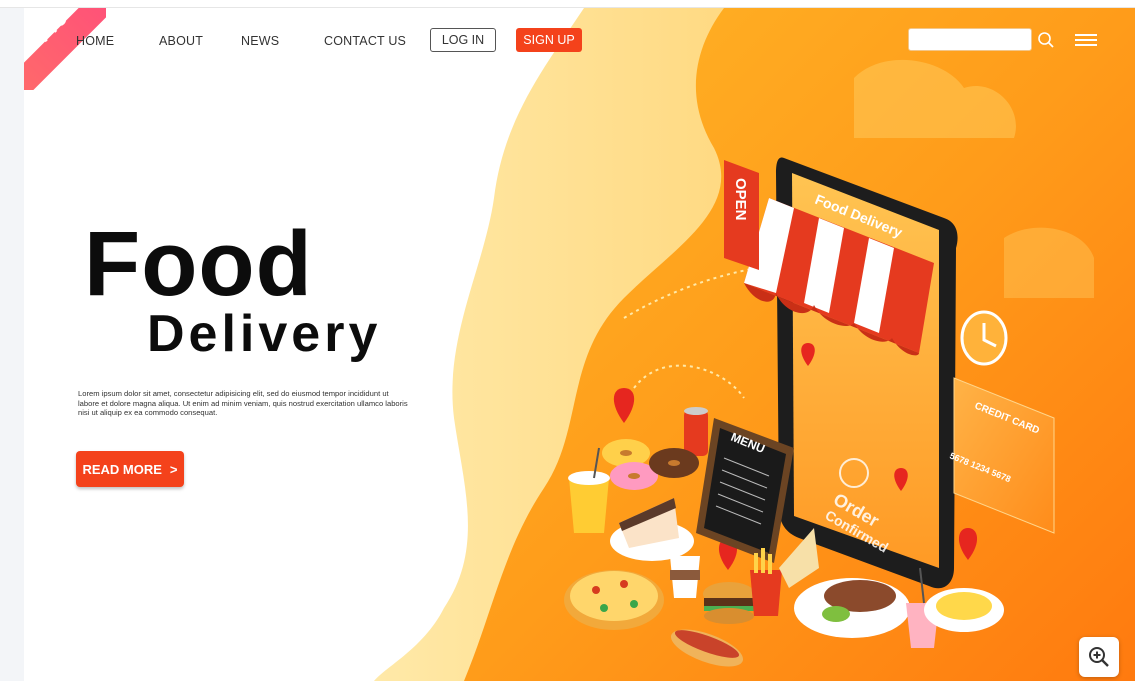 This screenshot has width=1135, height=681. What do you see at coordinates (365, 41) in the screenshot?
I see `nav-contact-us: CONTACT US` at bounding box center [365, 41].